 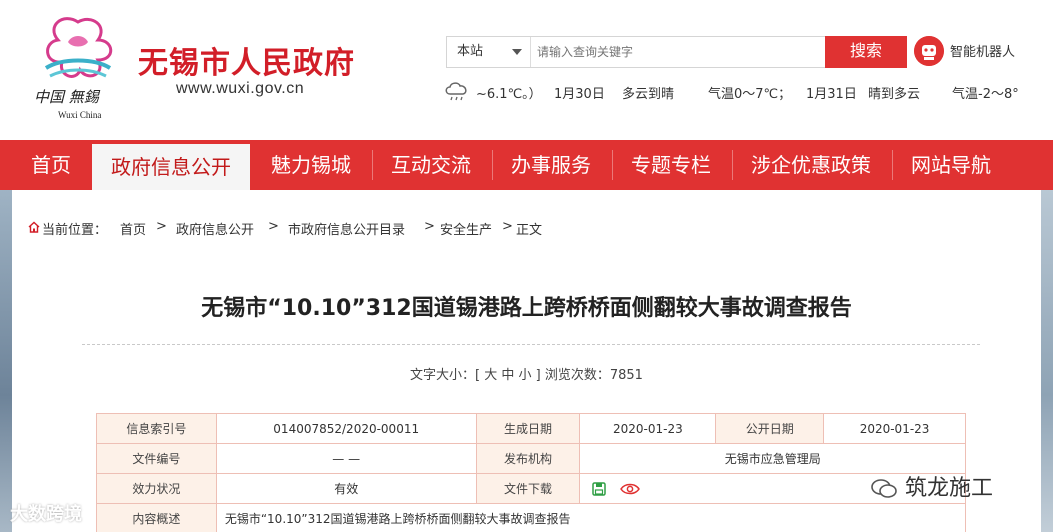 I want to click on nav-item-gov-info: 政府信息公开, so click(x=171, y=167).